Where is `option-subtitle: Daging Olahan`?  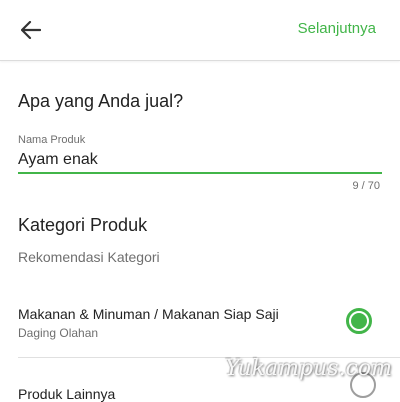 option-subtitle: Daging Olahan is located at coordinates (58, 333).